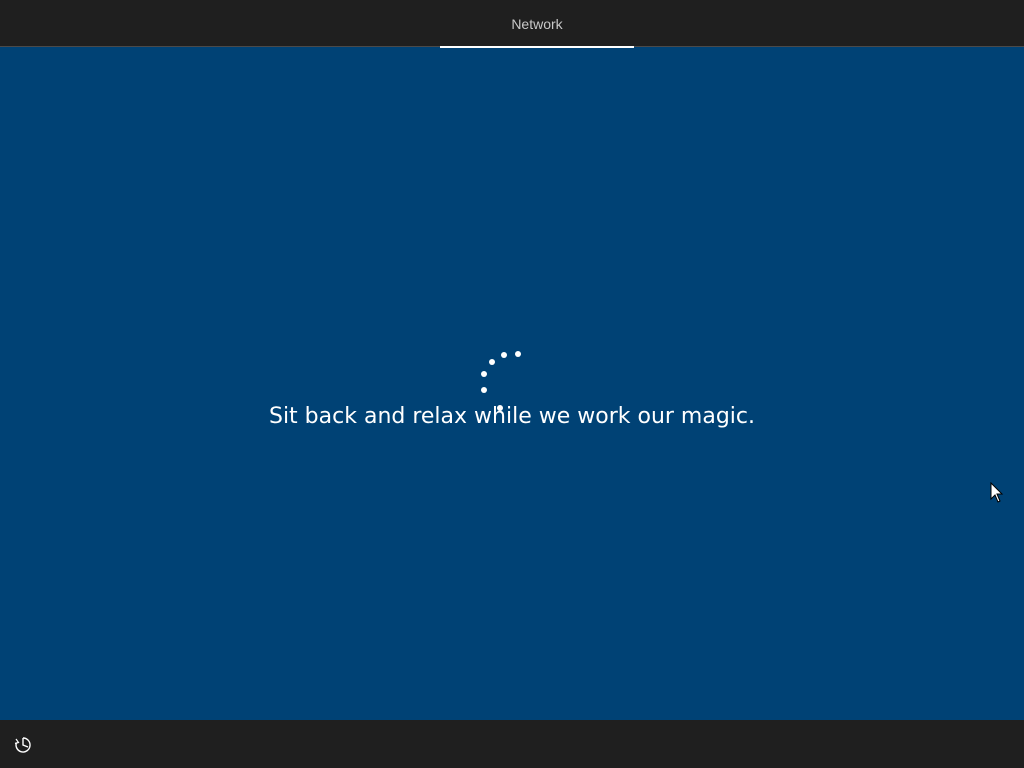  What do you see at coordinates (512, 744) in the screenshot?
I see `bottom-bar` at bounding box center [512, 744].